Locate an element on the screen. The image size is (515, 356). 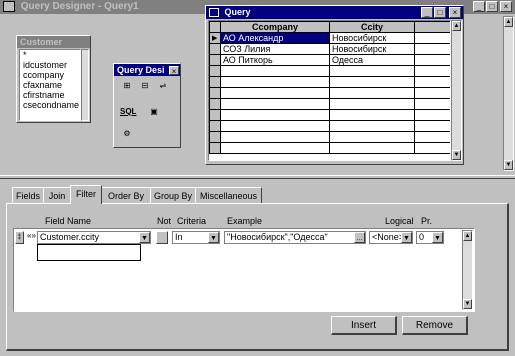
grid-cell: АО Александр is located at coordinates (275, 38).